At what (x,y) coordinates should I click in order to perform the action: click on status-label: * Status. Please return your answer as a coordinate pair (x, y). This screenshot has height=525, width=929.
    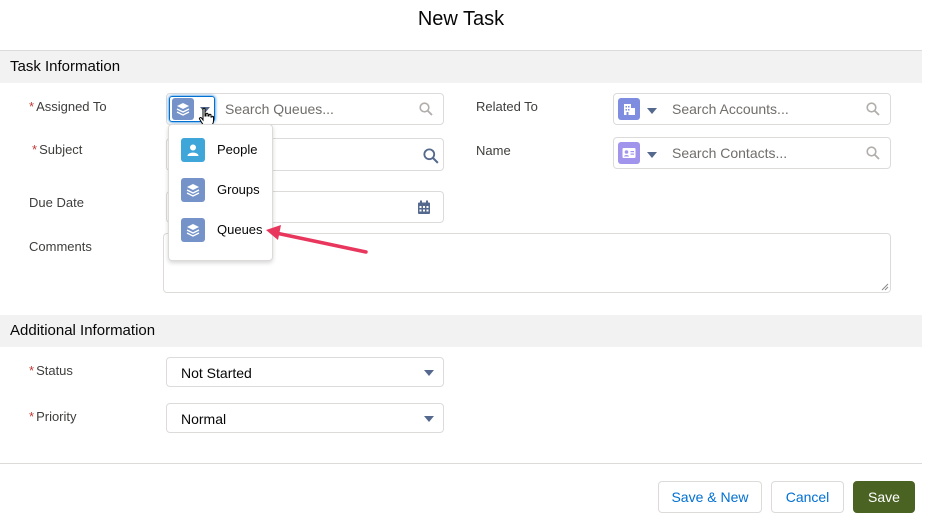
    Looking at the image, I should click on (51, 370).